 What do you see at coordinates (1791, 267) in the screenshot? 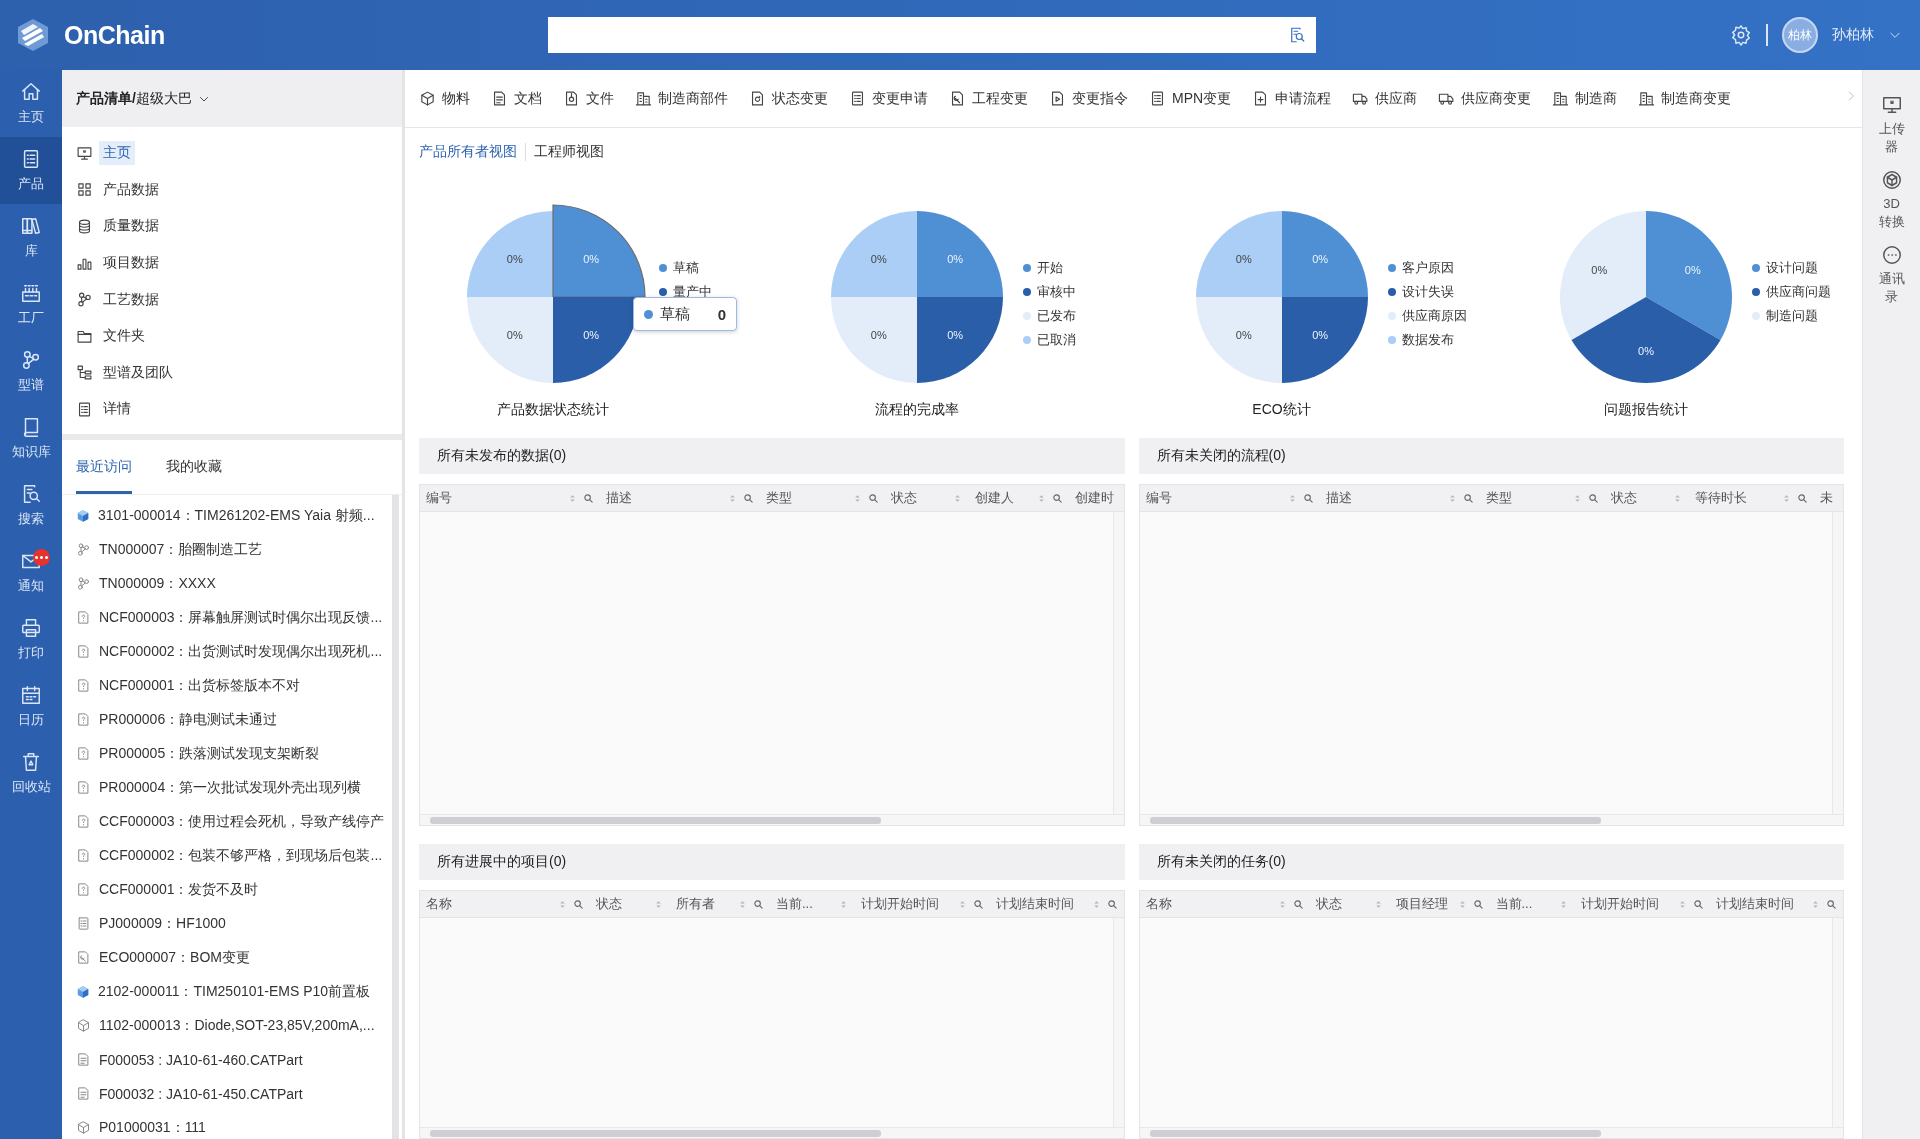
I see `legend-item: 设计问题` at bounding box center [1791, 267].